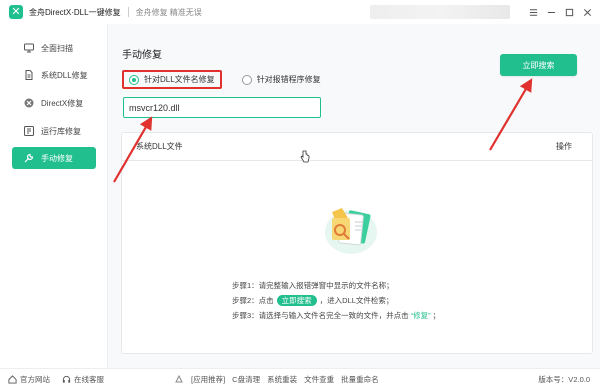  Describe the element at coordinates (313, 285) in the screenshot. I see `step-1-text: 步骤1：请完整输入报错弹窗中显示的文件名称；` at that location.